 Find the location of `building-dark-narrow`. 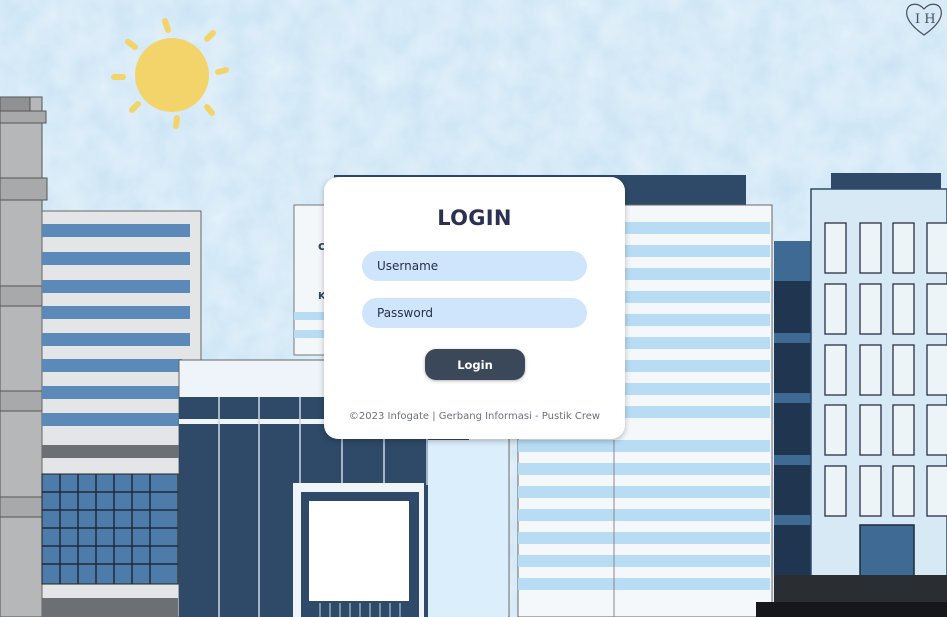

building-dark-narrow is located at coordinates (793, 429).